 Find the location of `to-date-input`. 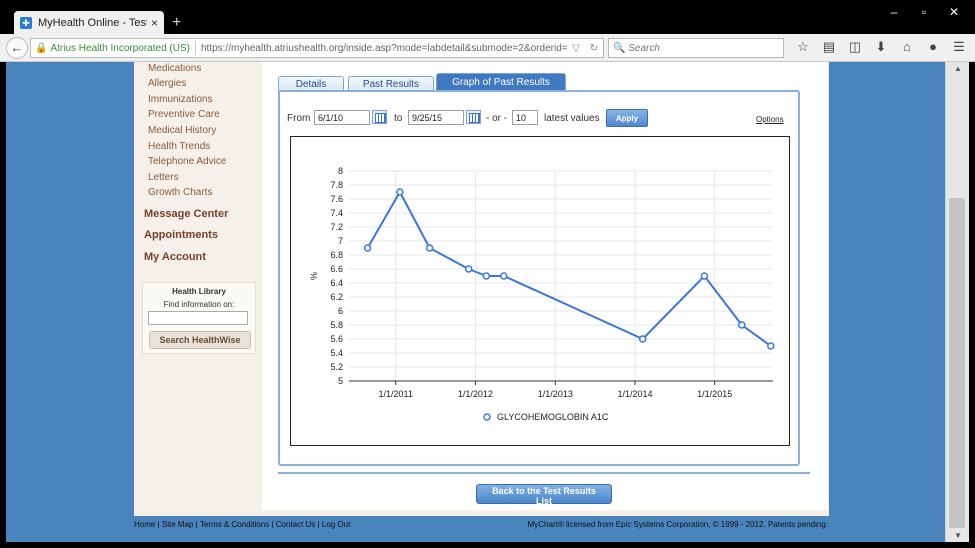

to-date-input is located at coordinates (436, 117).